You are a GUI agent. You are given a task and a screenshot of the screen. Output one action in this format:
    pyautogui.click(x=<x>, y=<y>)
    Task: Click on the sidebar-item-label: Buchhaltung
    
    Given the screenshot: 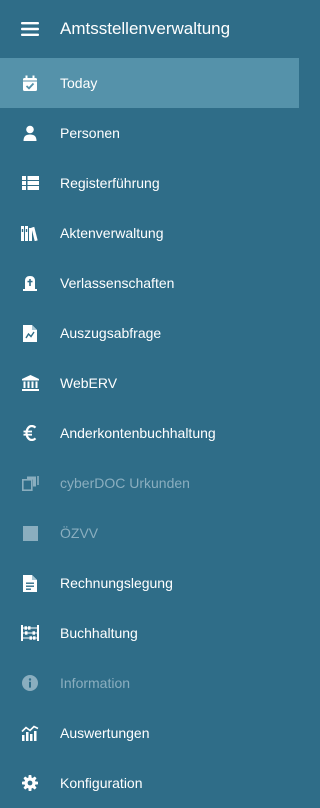 What is the action you would take?
    pyautogui.click(x=99, y=633)
    